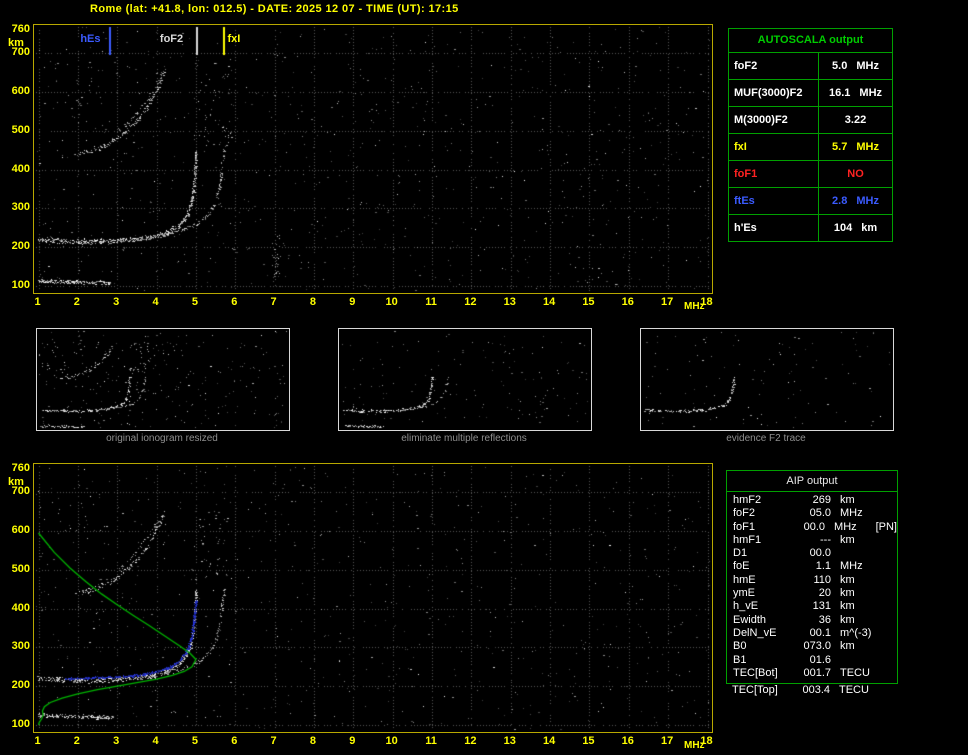 This screenshot has height=755, width=968. Describe the element at coordinates (867, 201) in the screenshot. I see `value-unit: MHz` at that location.